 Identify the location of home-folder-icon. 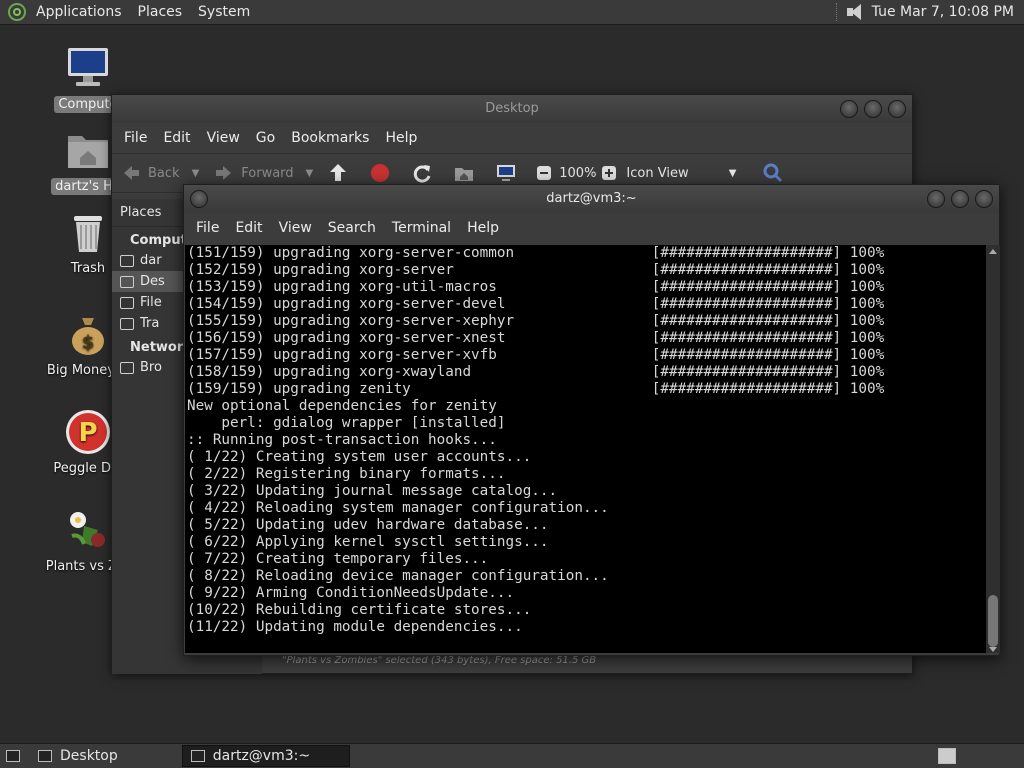
(88, 150).